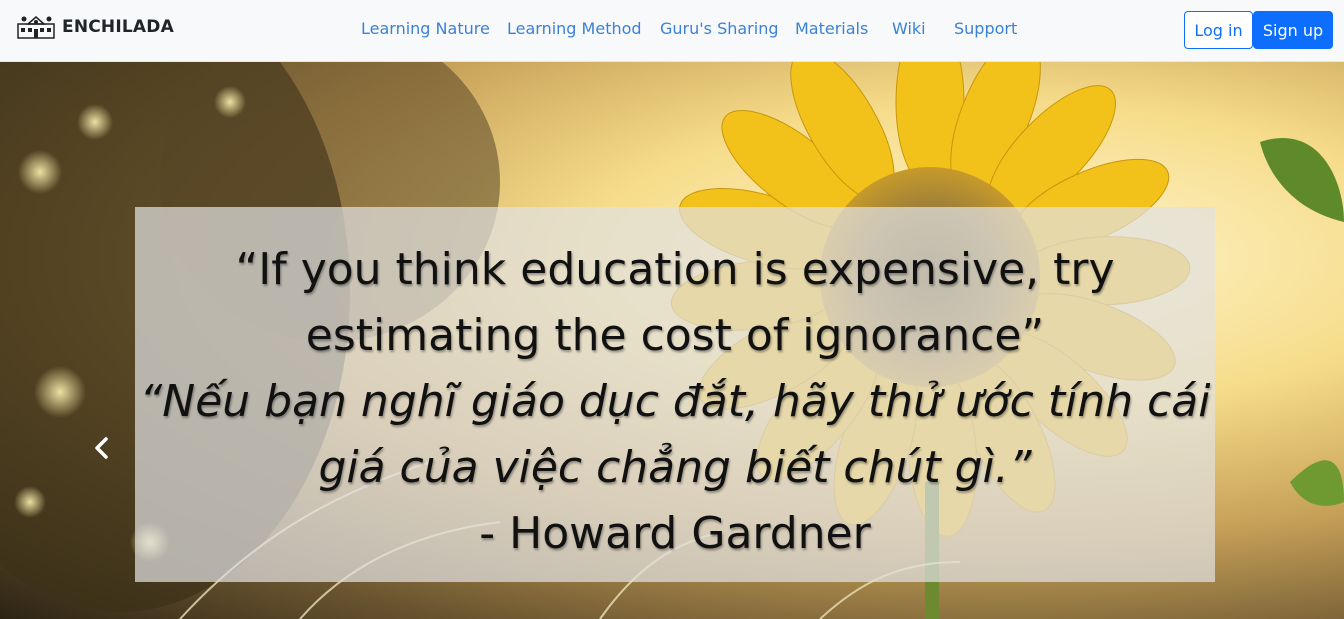  Describe the element at coordinates (831, 28) in the screenshot. I see `nav-link-materials: Materials` at that location.